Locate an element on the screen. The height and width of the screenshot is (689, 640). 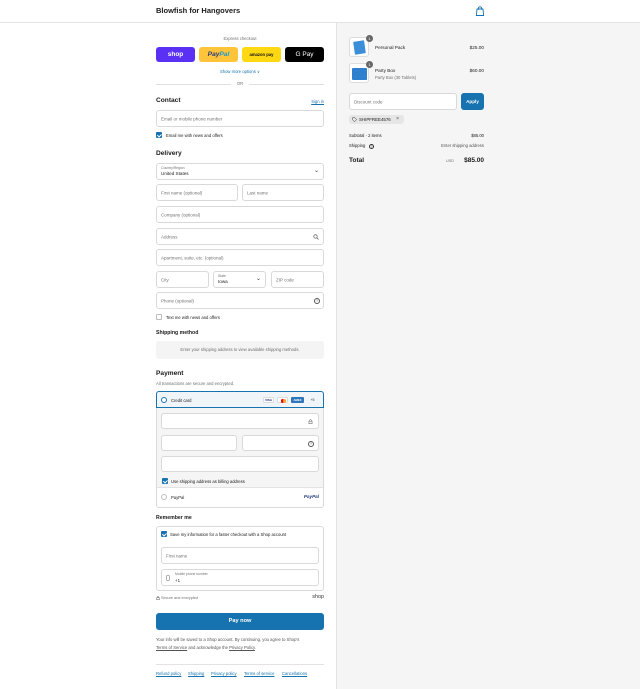
phone-field: Phone (optional) ? is located at coordinates (240, 300).